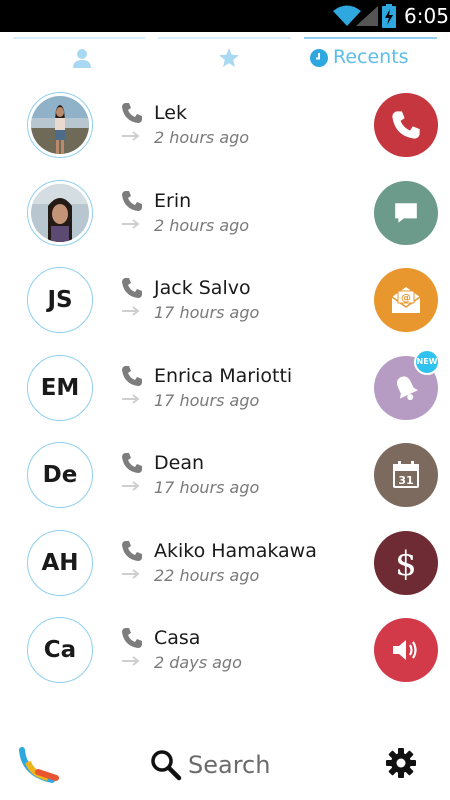  What do you see at coordinates (39, 764) in the screenshot?
I see `app-logo-icon` at bounding box center [39, 764].